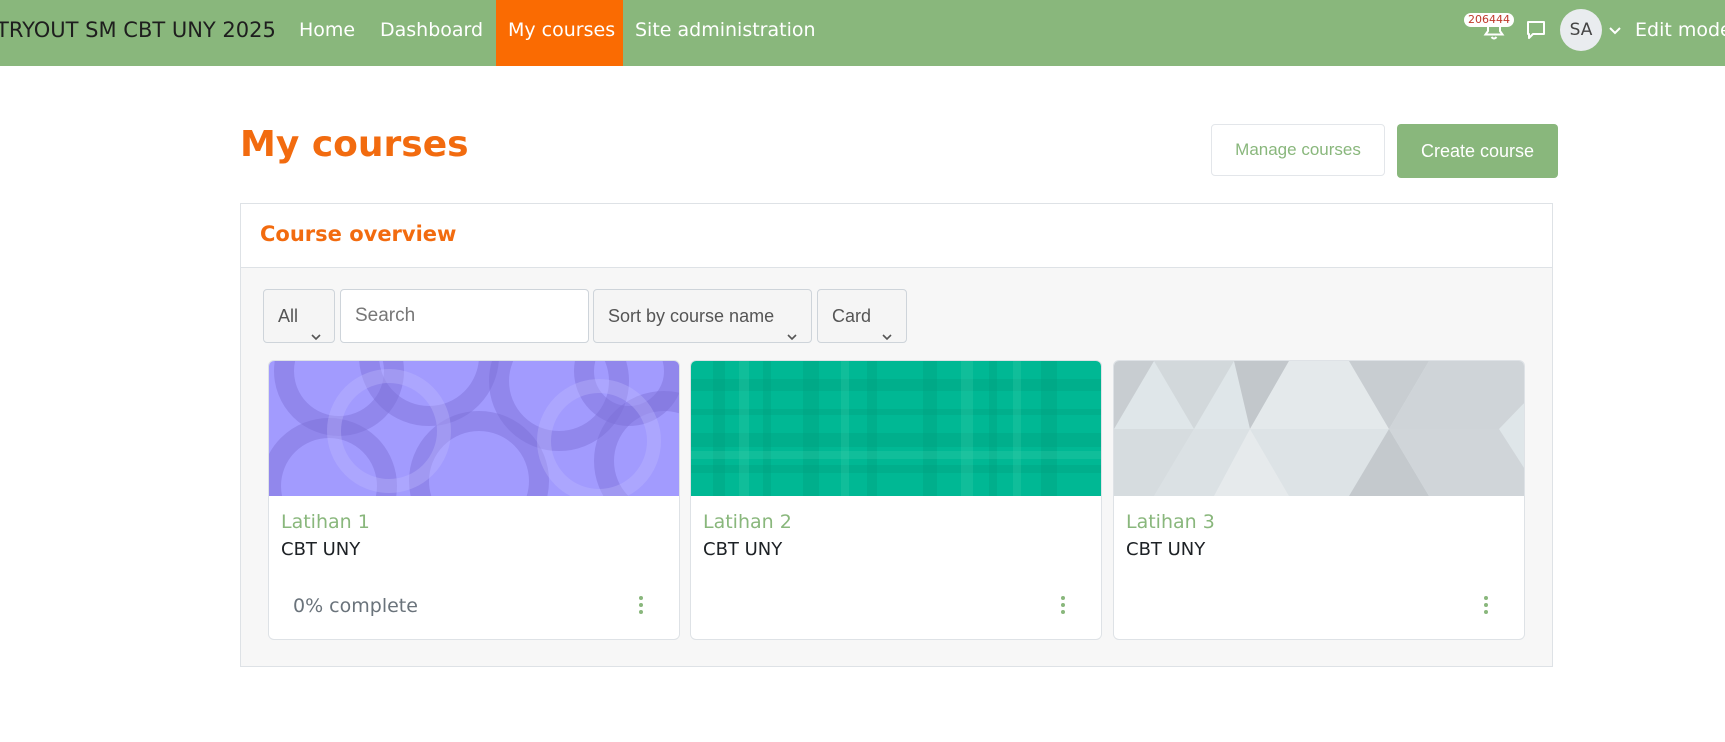 The image size is (1725, 742). What do you see at coordinates (327, 33) in the screenshot?
I see `nav-home: Home` at bounding box center [327, 33].